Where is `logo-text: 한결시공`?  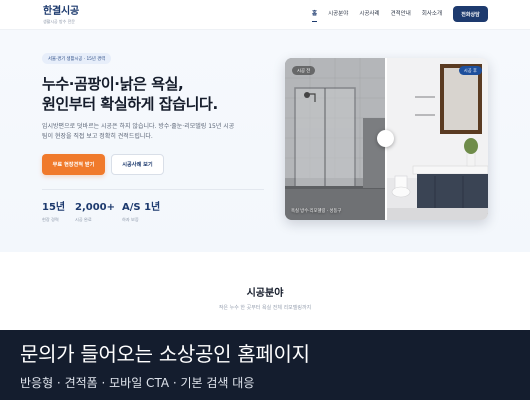 logo-text: 한결시공 is located at coordinates (61, 11).